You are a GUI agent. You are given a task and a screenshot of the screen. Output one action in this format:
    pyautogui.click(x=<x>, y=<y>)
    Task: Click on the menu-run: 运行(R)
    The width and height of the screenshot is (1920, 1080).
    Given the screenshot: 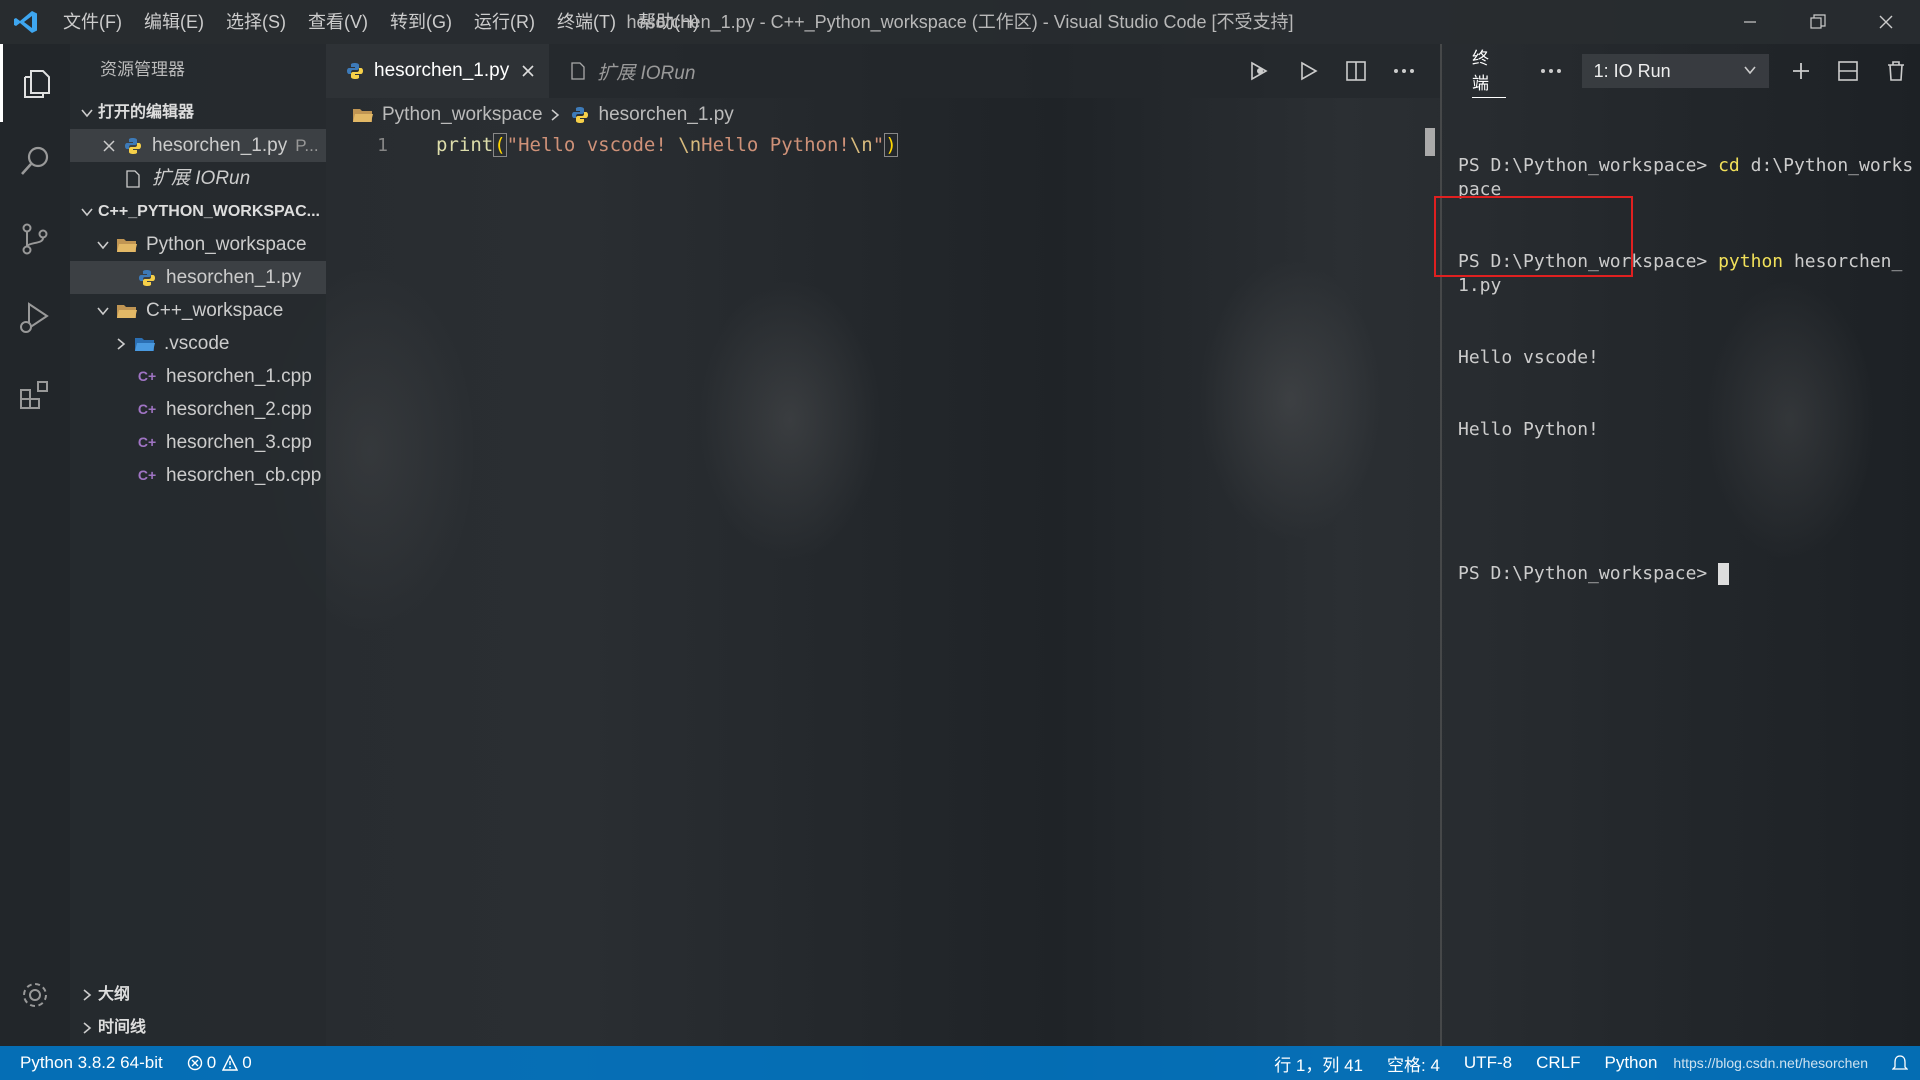 What is the action you would take?
    pyautogui.click(x=504, y=22)
    